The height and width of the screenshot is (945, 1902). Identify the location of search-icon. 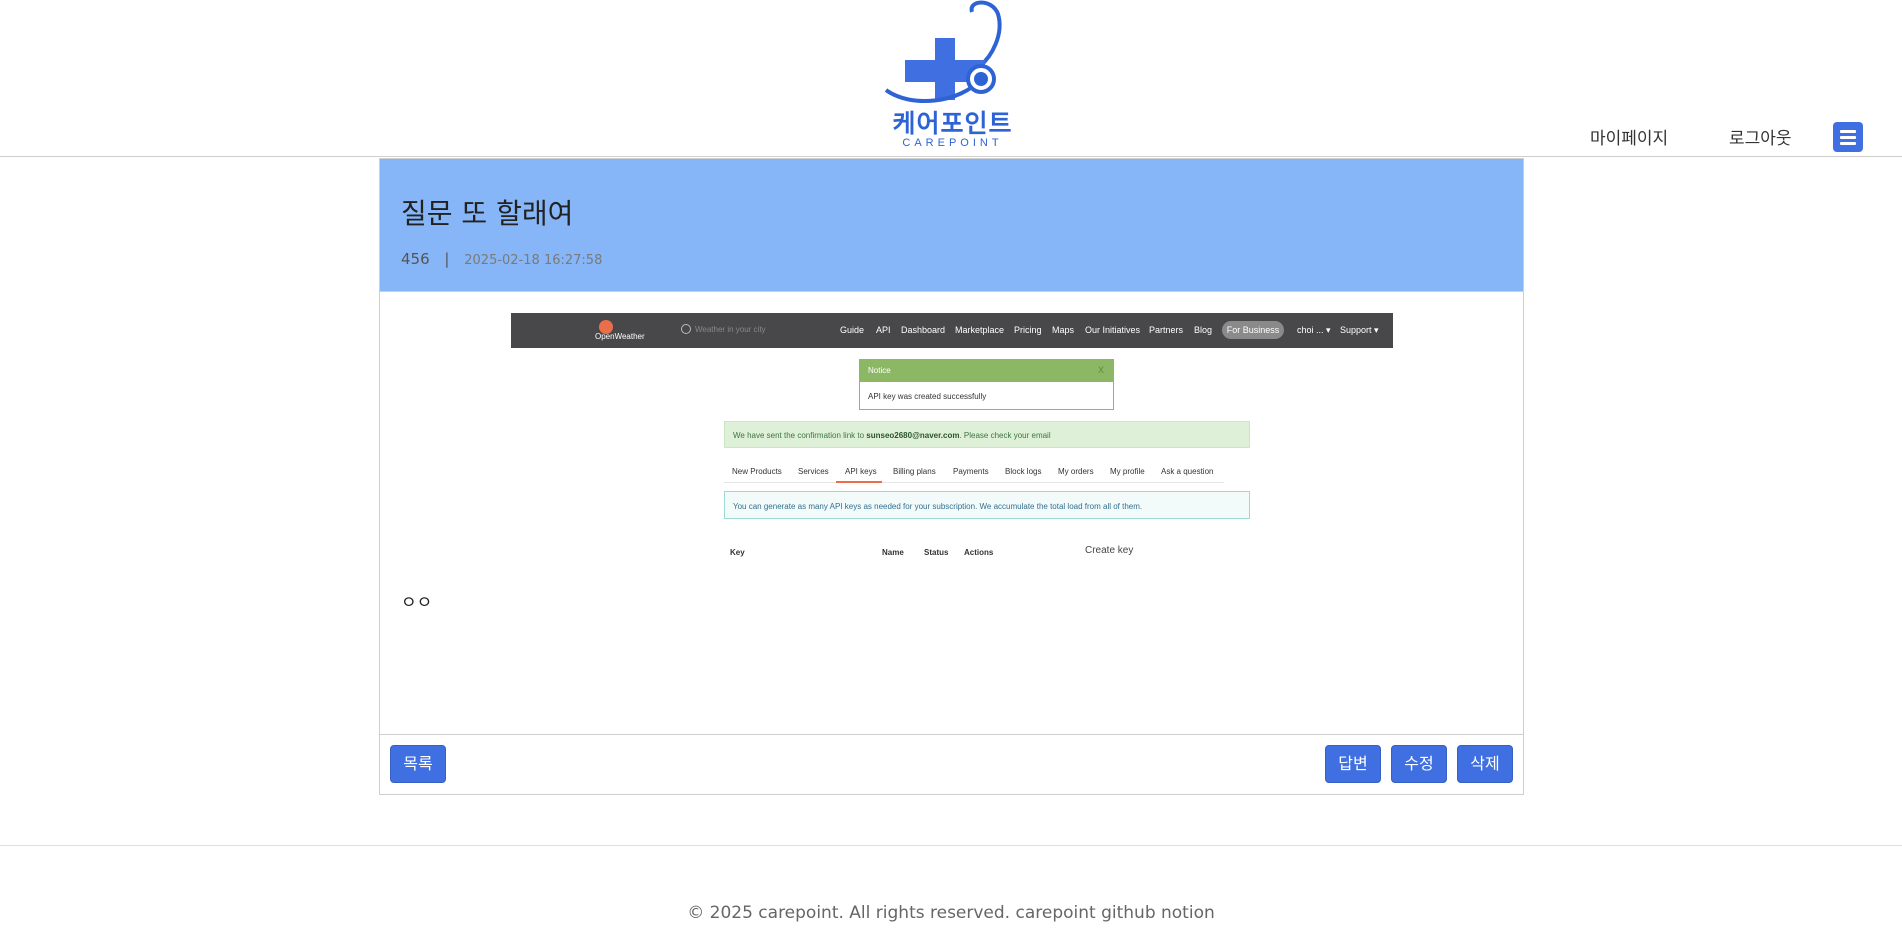
(686, 329).